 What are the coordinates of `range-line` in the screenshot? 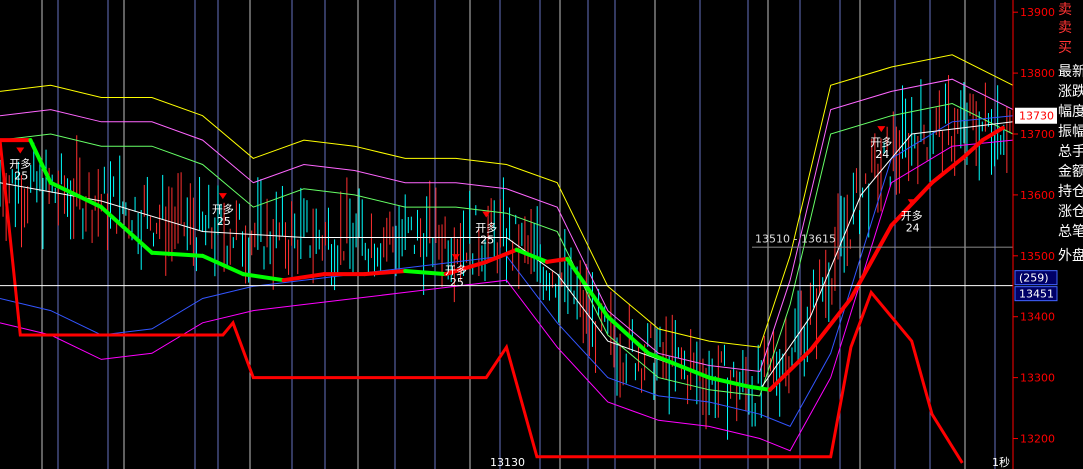 It's located at (882, 247).